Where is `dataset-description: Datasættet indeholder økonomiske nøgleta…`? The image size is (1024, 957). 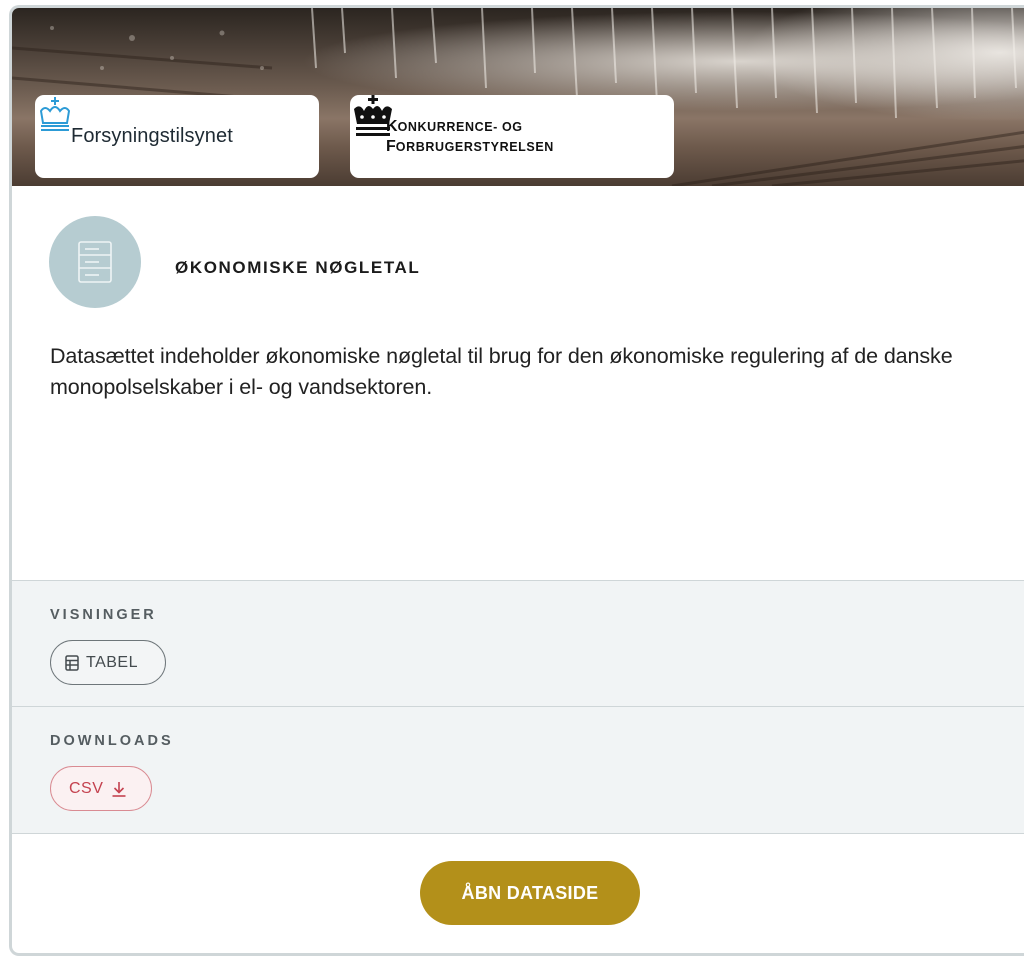 dataset-description: Datasættet indeholder økonomiske nøgleta… is located at coordinates (501, 371).